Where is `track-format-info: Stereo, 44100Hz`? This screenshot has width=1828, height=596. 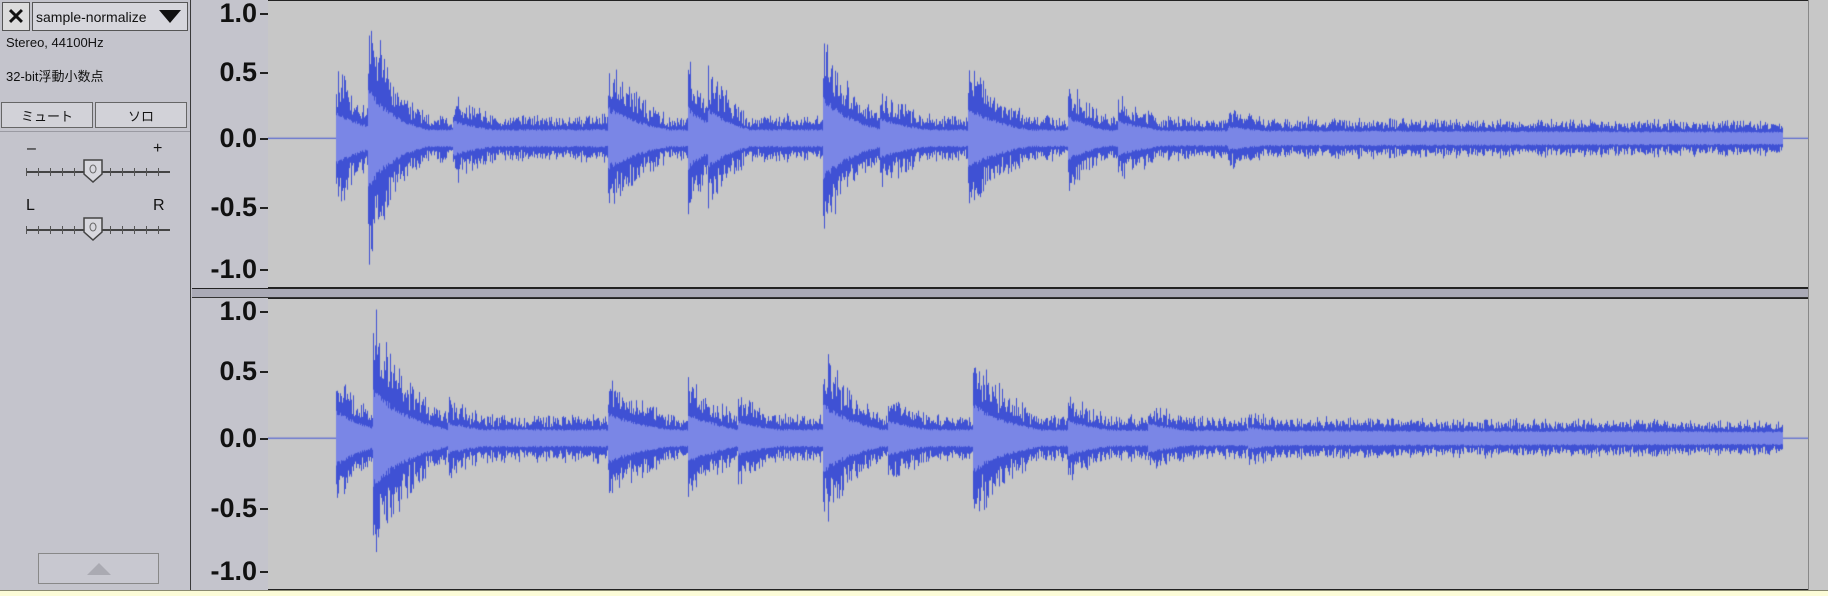 track-format-info: Stereo, 44100Hz is located at coordinates (55, 42).